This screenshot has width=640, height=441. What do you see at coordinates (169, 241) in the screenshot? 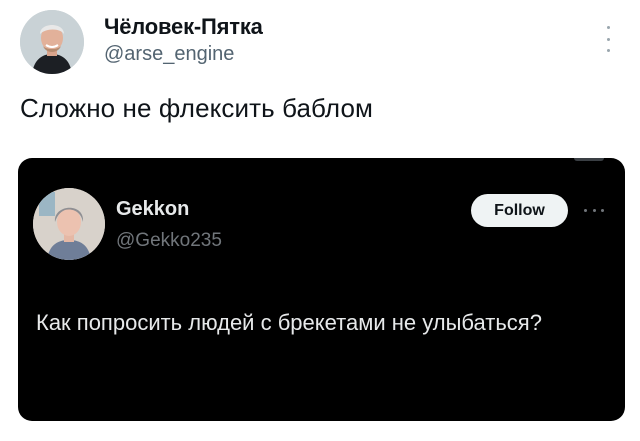
I see `embedded-author-handle: @Gekko235` at bounding box center [169, 241].